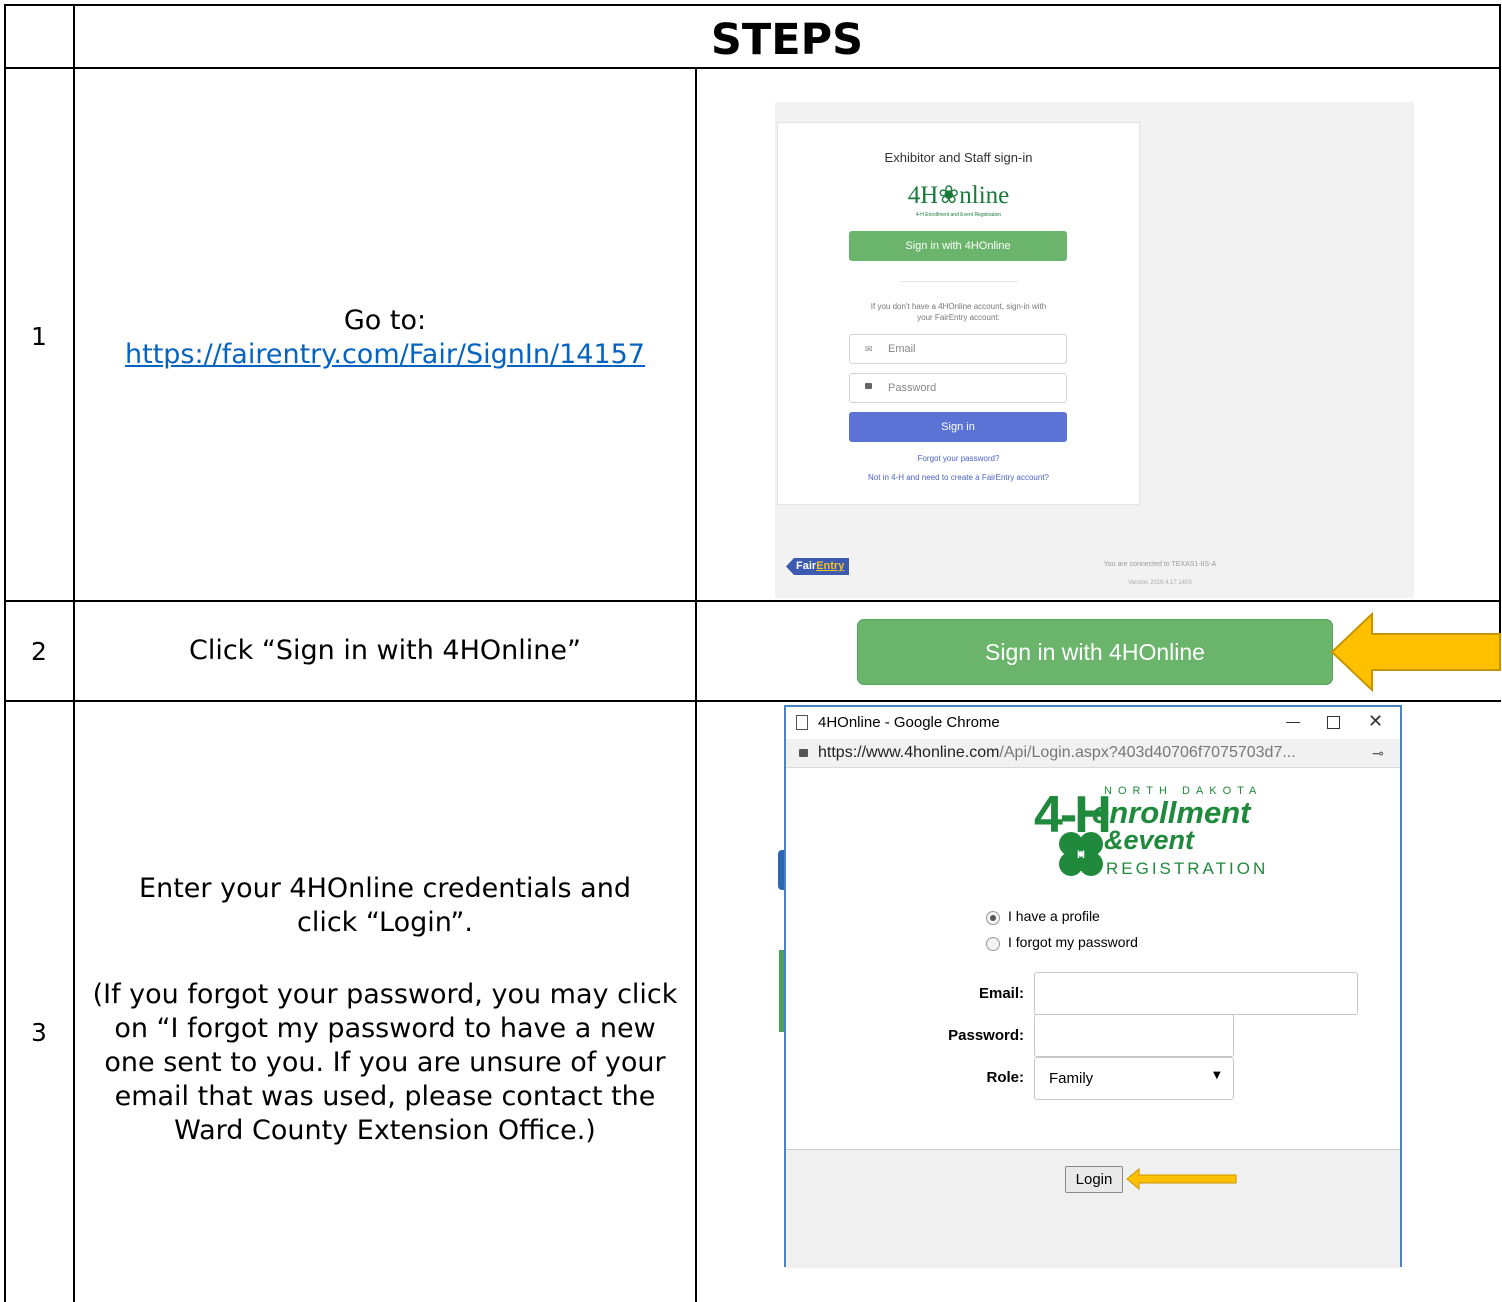 The width and height of the screenshot is (1502, 1302). What do you see at coordinates (869, 349) in the screenshot?
I see `envelope-icon: ✉` at bounding box center [869, 349].